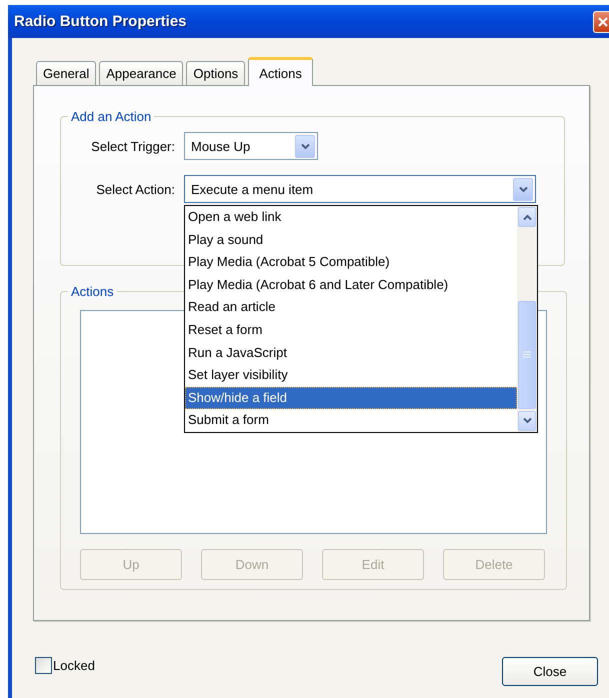 The width and height of the screenshot is (609, 698). I want to click on field-label: Select Trigger:, so click(133, 146).